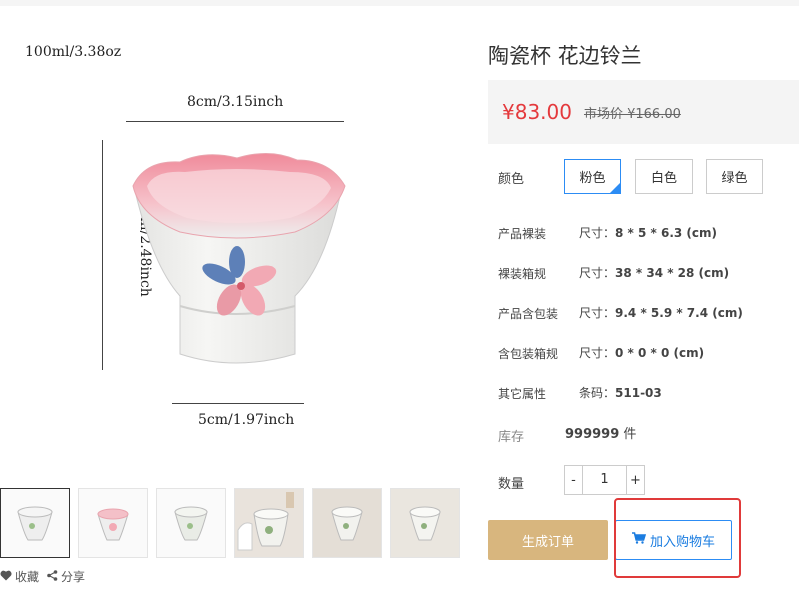 This screenshot has width=799, height=608. Describe the element at coordinates (635, 480) in the screenshot. I see `quantity-increase-button: +` at that location.